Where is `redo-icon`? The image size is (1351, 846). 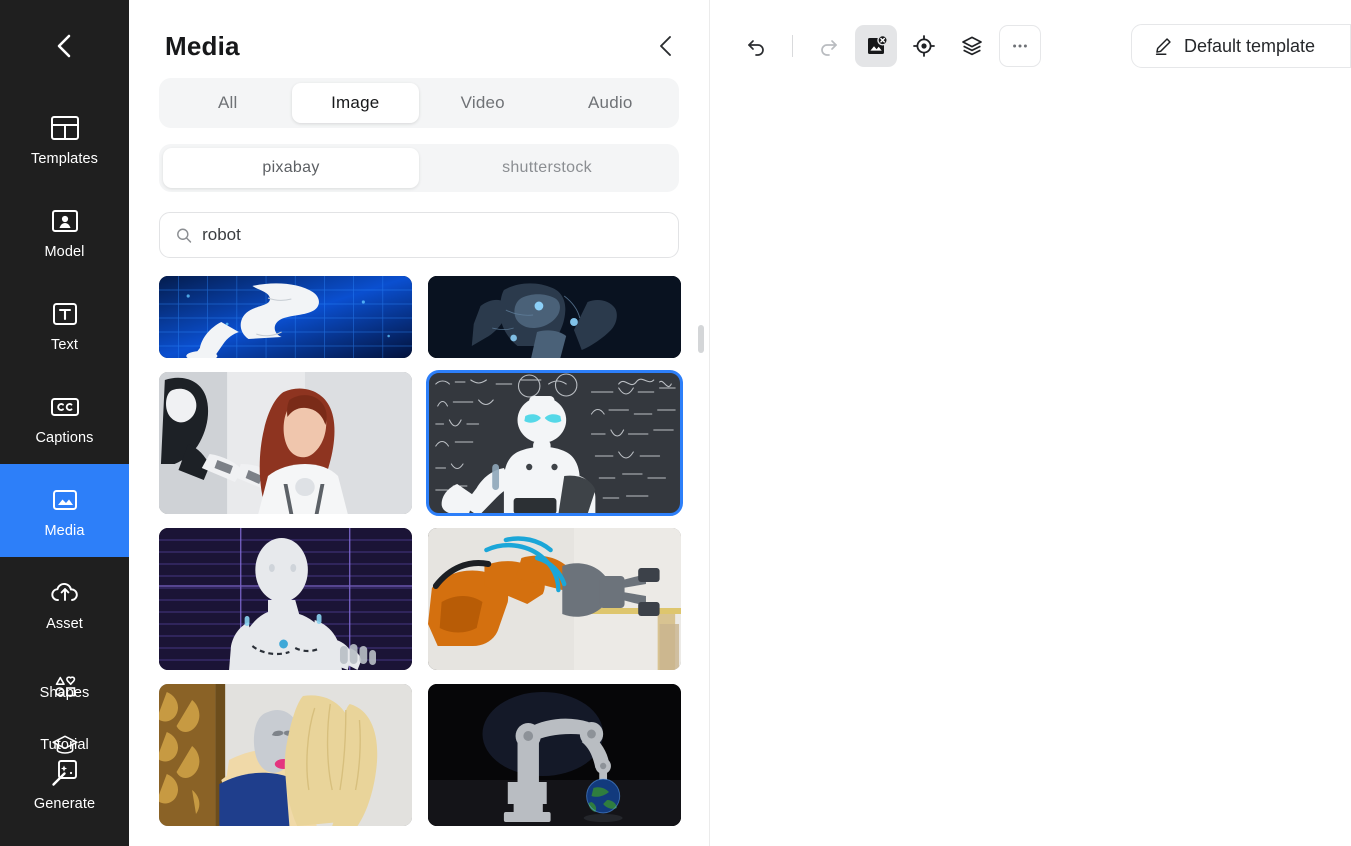
redo-icon is located at coordinates (829, 48).